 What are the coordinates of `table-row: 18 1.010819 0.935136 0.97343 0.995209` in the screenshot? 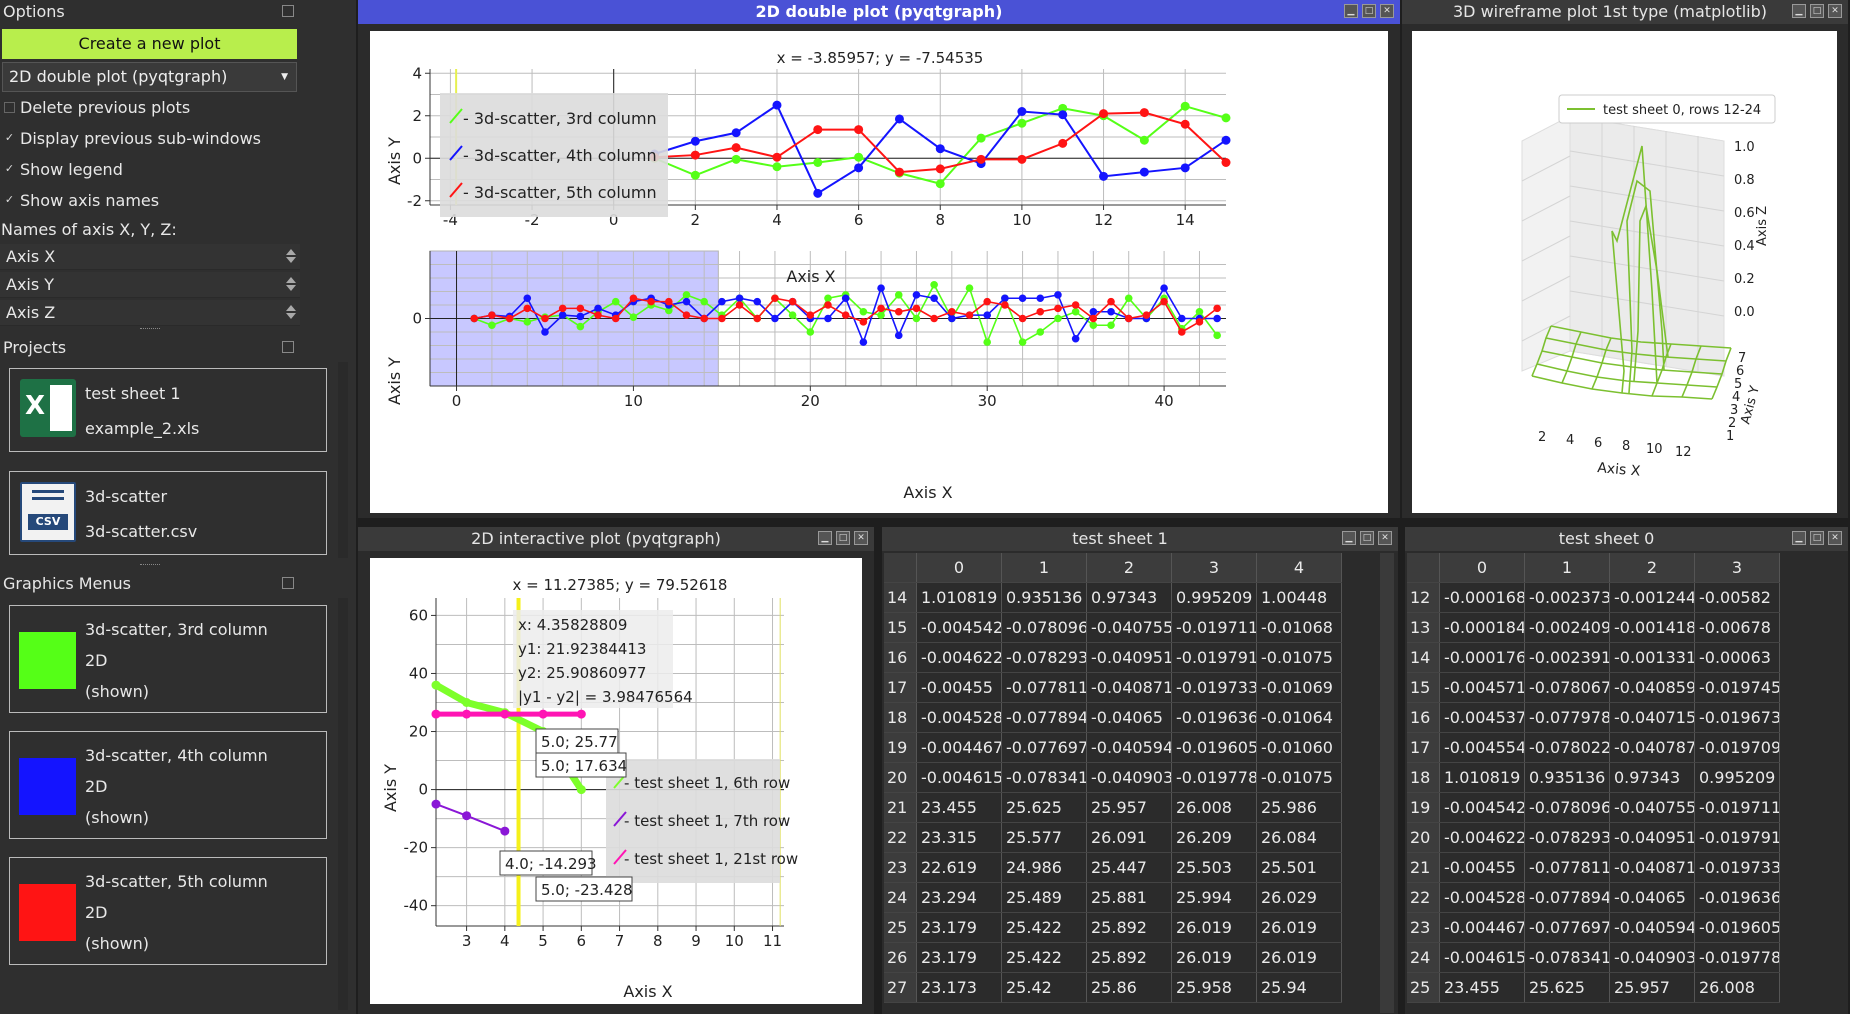 It's located at (1593, 777).